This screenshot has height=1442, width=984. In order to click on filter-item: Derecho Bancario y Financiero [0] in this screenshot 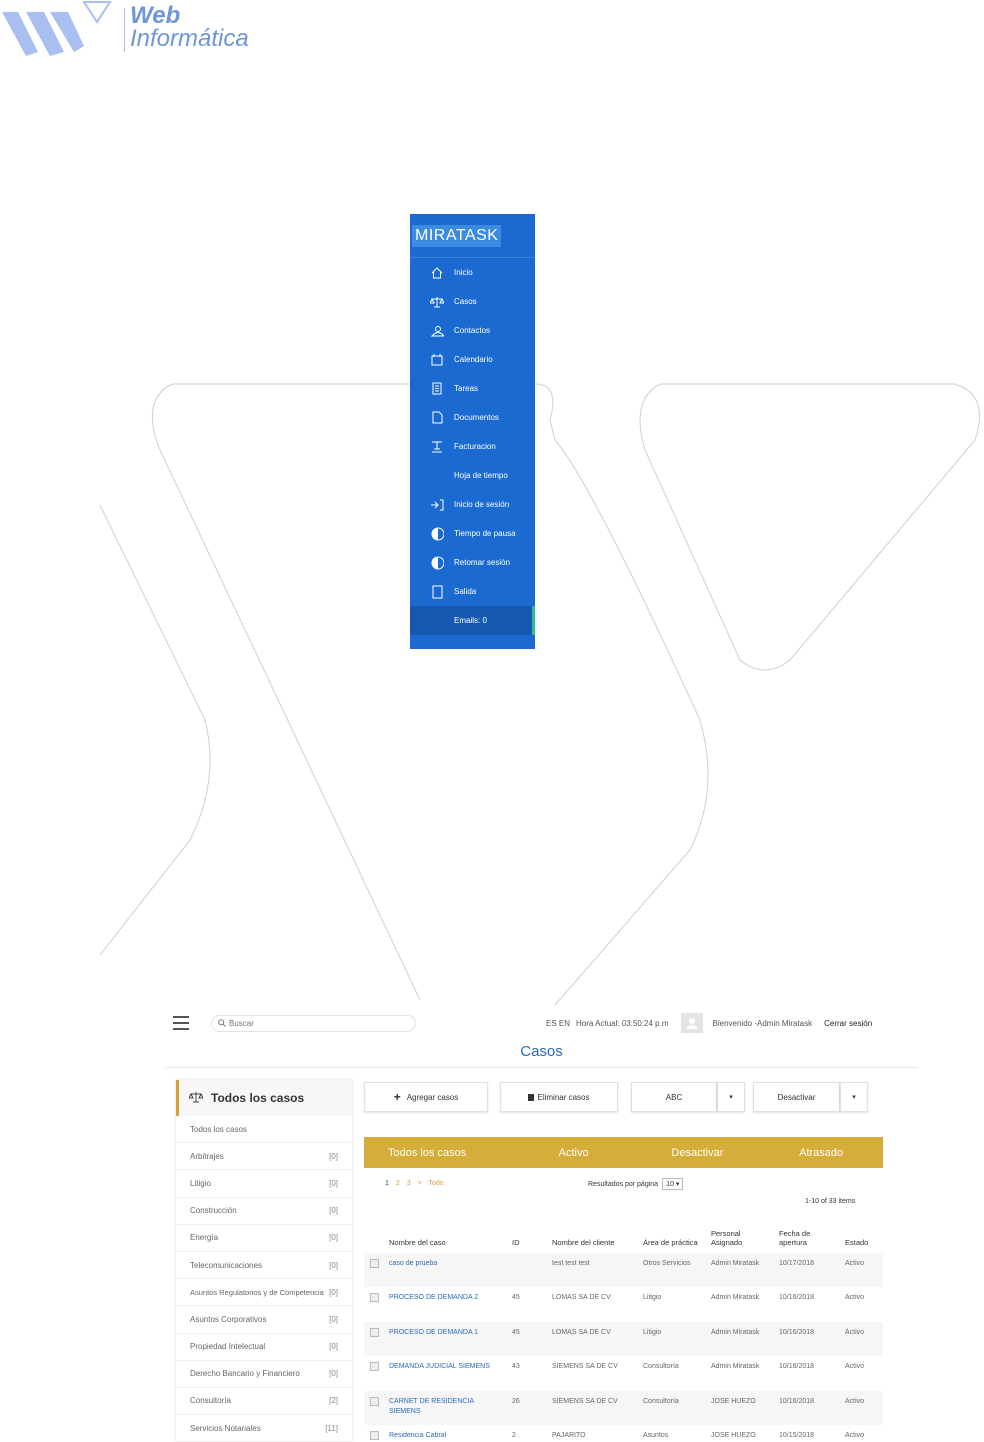, I will do `click(264, 1374)`.